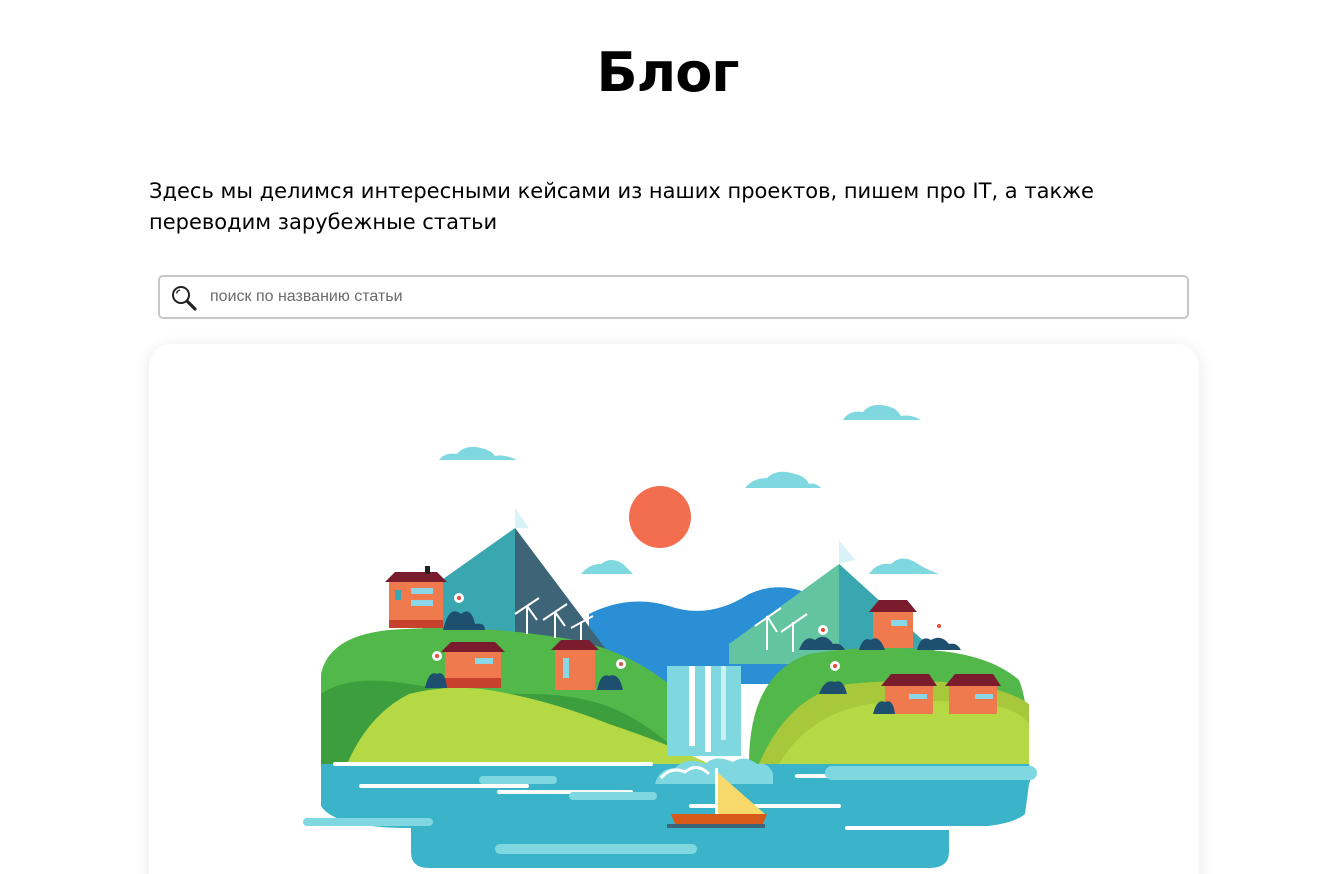  What do you see at coordinates (690, 297) in the screenshot?
I see `search-input` at bounding box center [690, 297].